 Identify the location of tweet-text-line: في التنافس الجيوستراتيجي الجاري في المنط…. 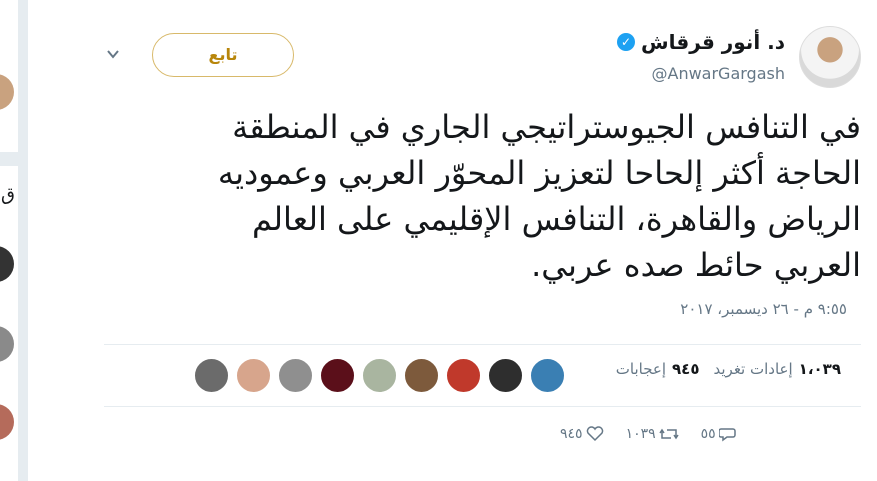
(546, 127).